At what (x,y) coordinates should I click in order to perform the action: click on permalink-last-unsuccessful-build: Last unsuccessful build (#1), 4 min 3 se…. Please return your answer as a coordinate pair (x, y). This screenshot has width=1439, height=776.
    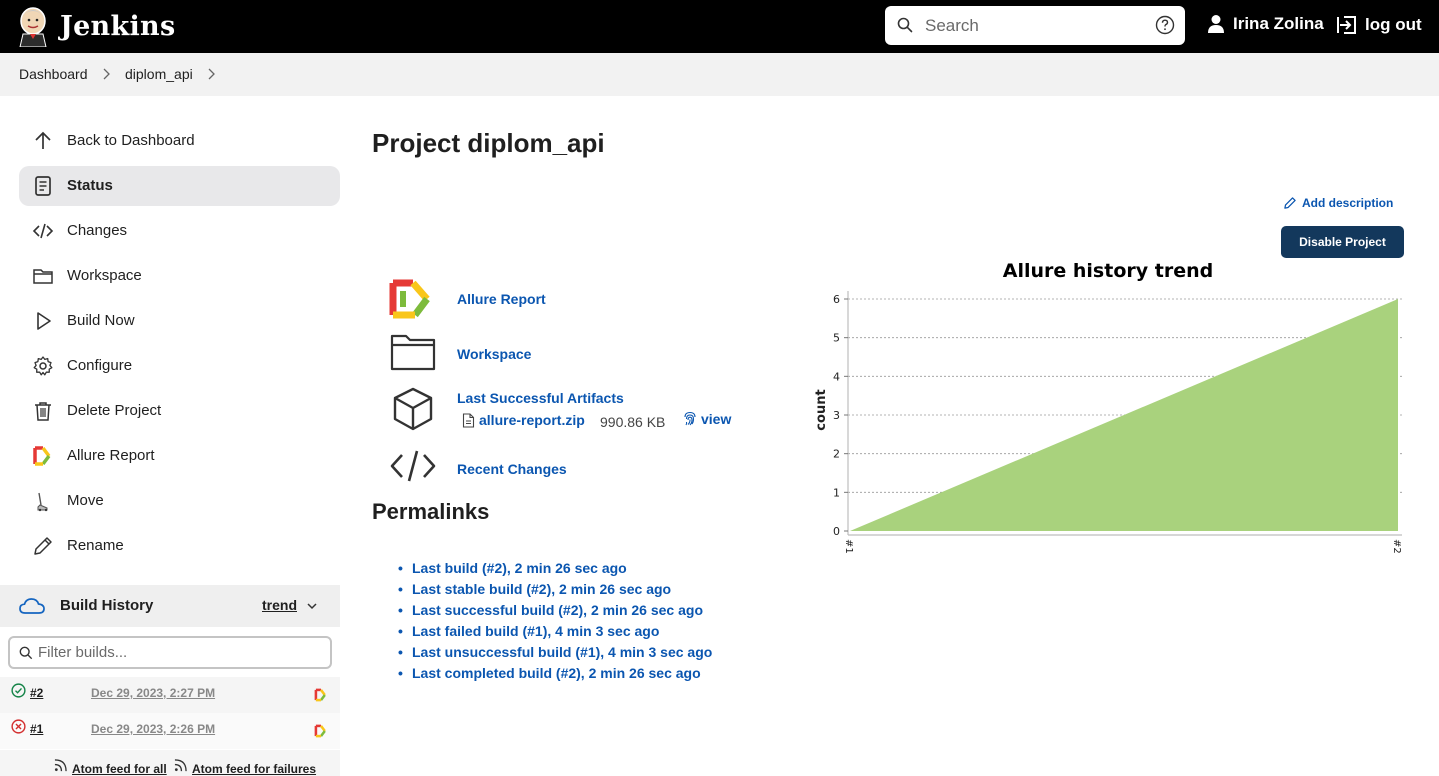
    Looking at the image, I should click on (562, 652).